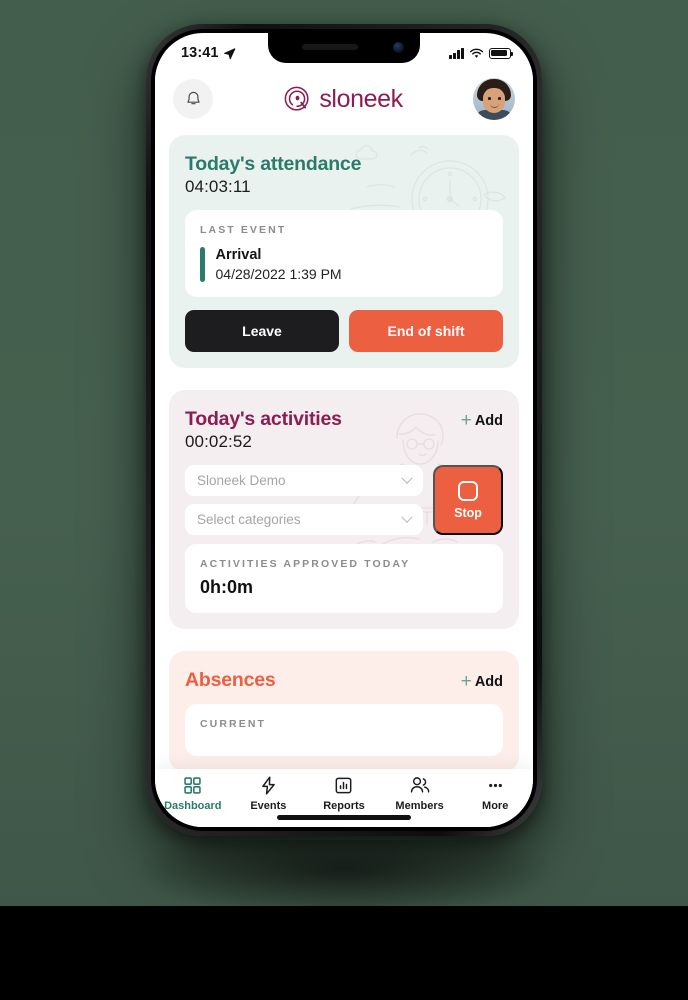 The image size is (688, 1000). I want to click on avatar-eye-left, so click(489, 98).